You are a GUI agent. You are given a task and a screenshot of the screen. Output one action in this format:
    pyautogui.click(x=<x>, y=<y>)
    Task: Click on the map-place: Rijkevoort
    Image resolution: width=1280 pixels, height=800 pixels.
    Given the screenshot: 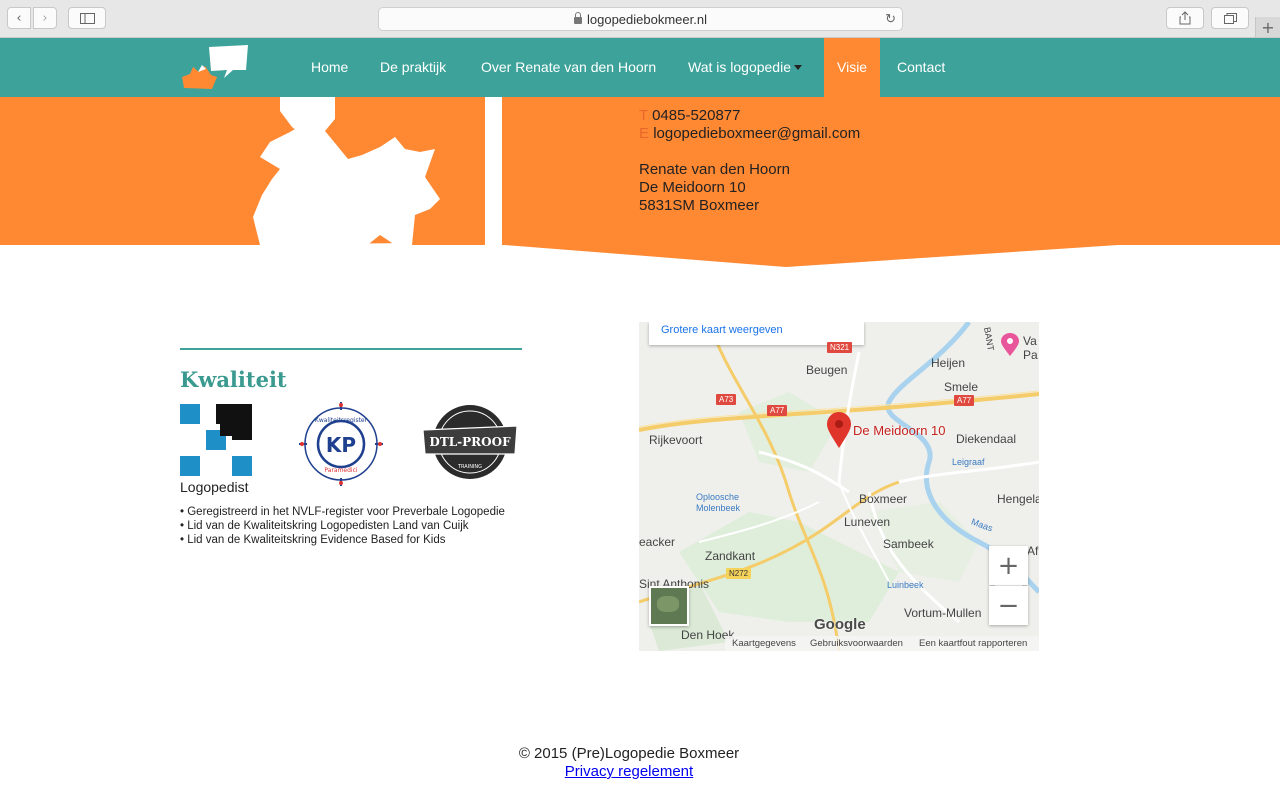 What is the action you would take?
    pyautogui.click(x=676, y=440)
    